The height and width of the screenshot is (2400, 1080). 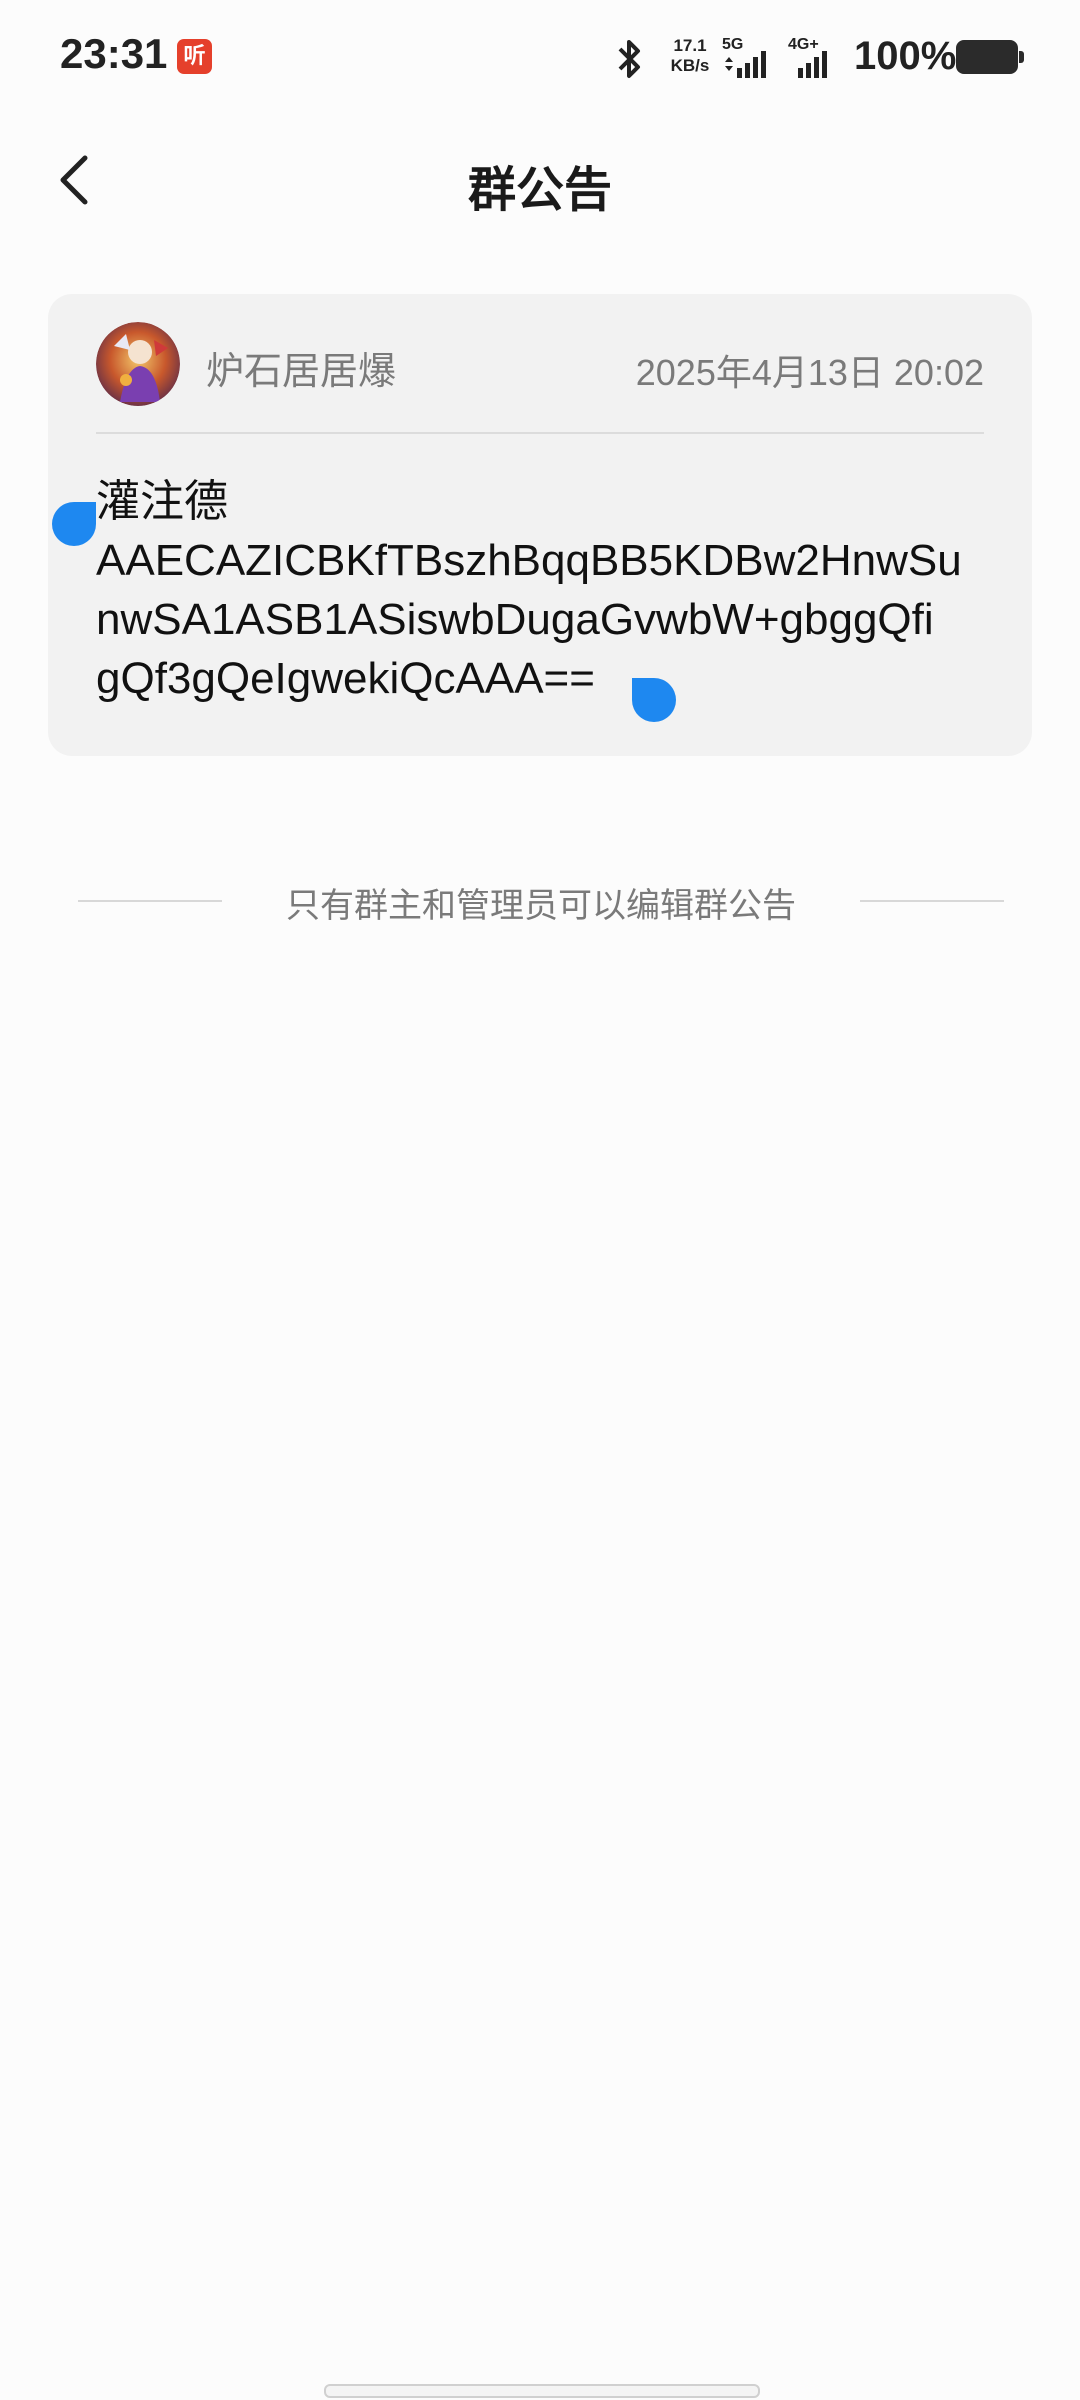 I want to click on header-bar: 群公告, so click(x=540, y=180).